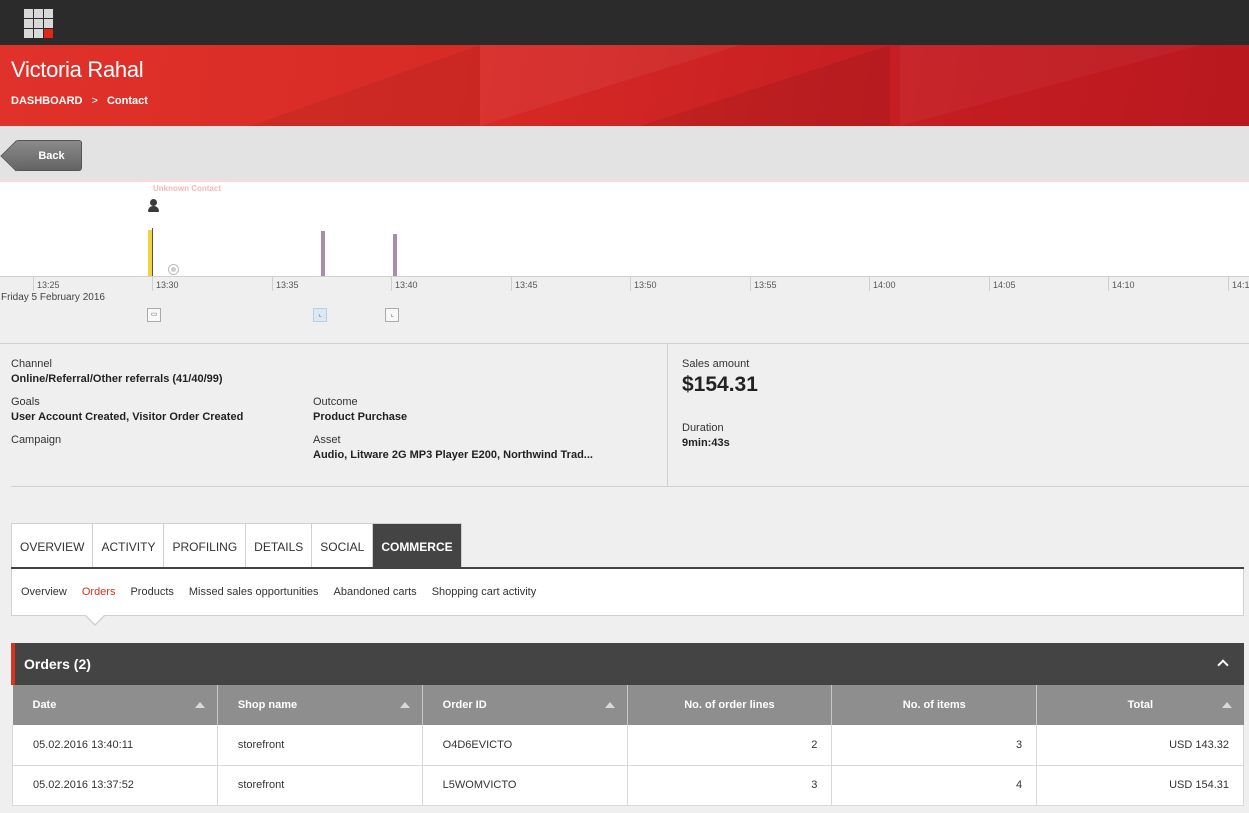 This screenshot has height=813, width=1249. What do you see at coordinates (934, 785) in the screenshot?
I see `cell-items: 4` at bounding box center [934, 785].